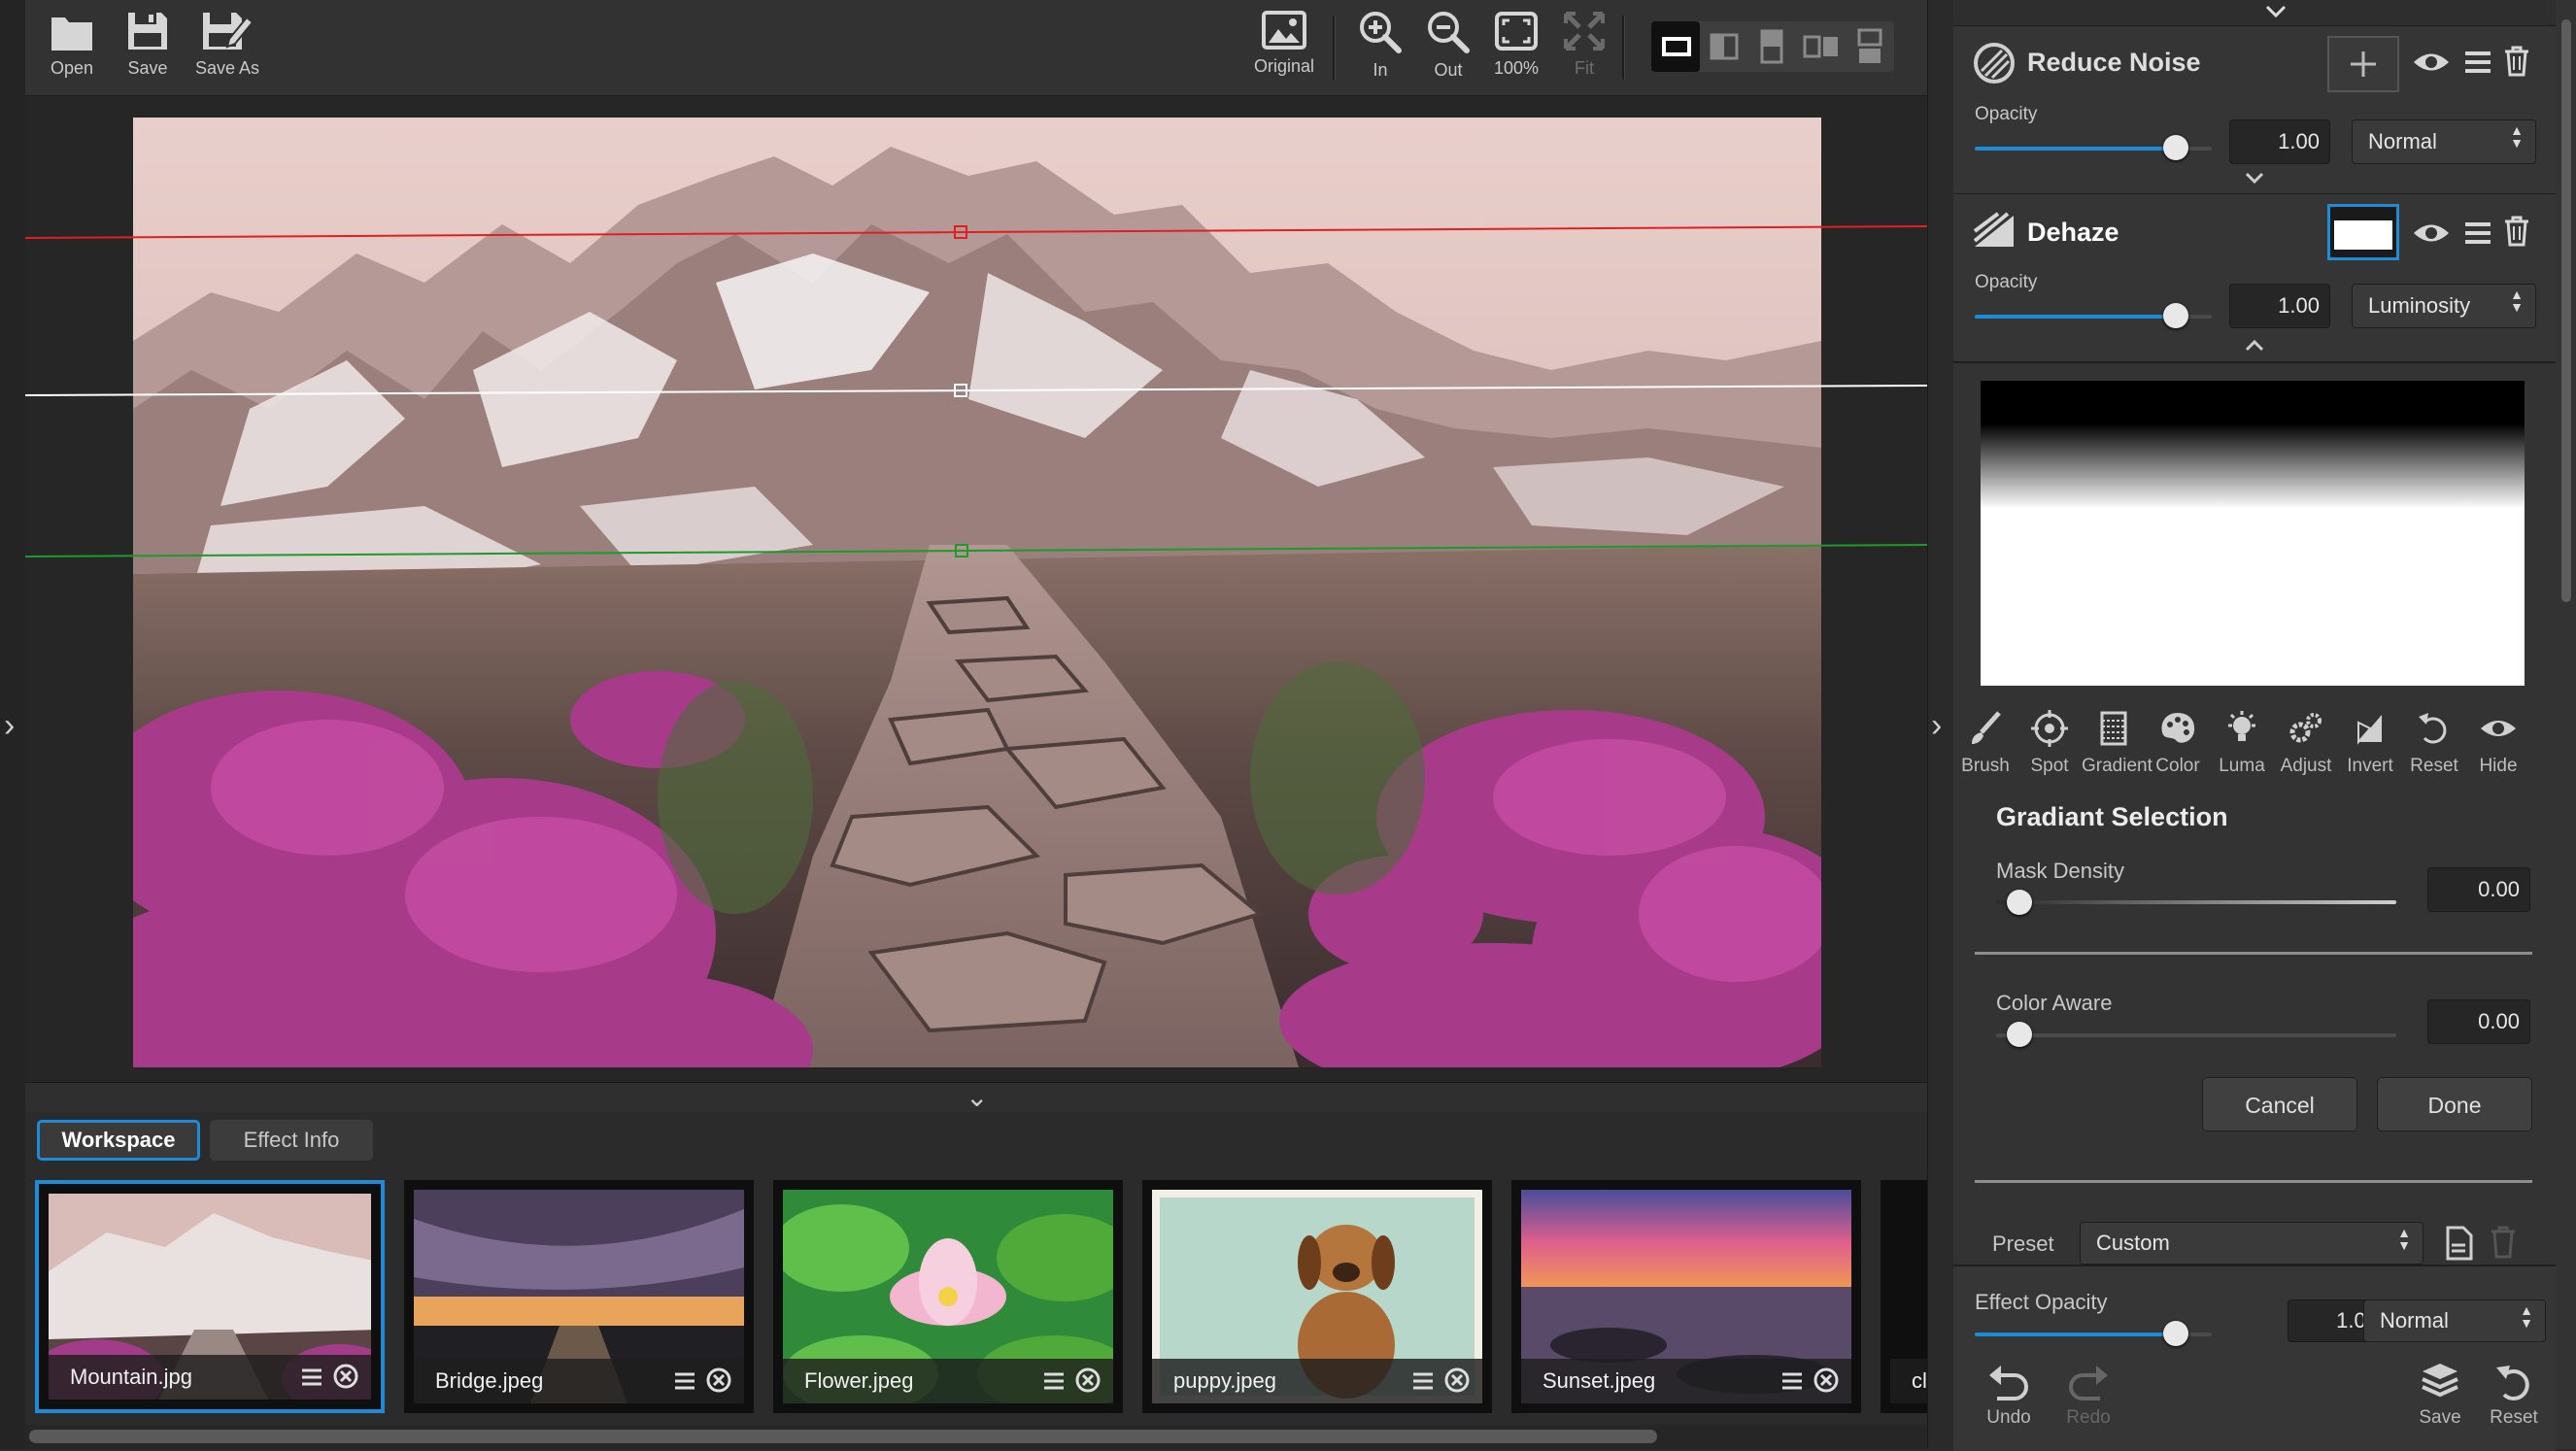 The image size is (2576, 1451). Describe the element at coordinates (2478, 889) in the screenshot. I see `mask-density-value-field: 0.00` at that location.